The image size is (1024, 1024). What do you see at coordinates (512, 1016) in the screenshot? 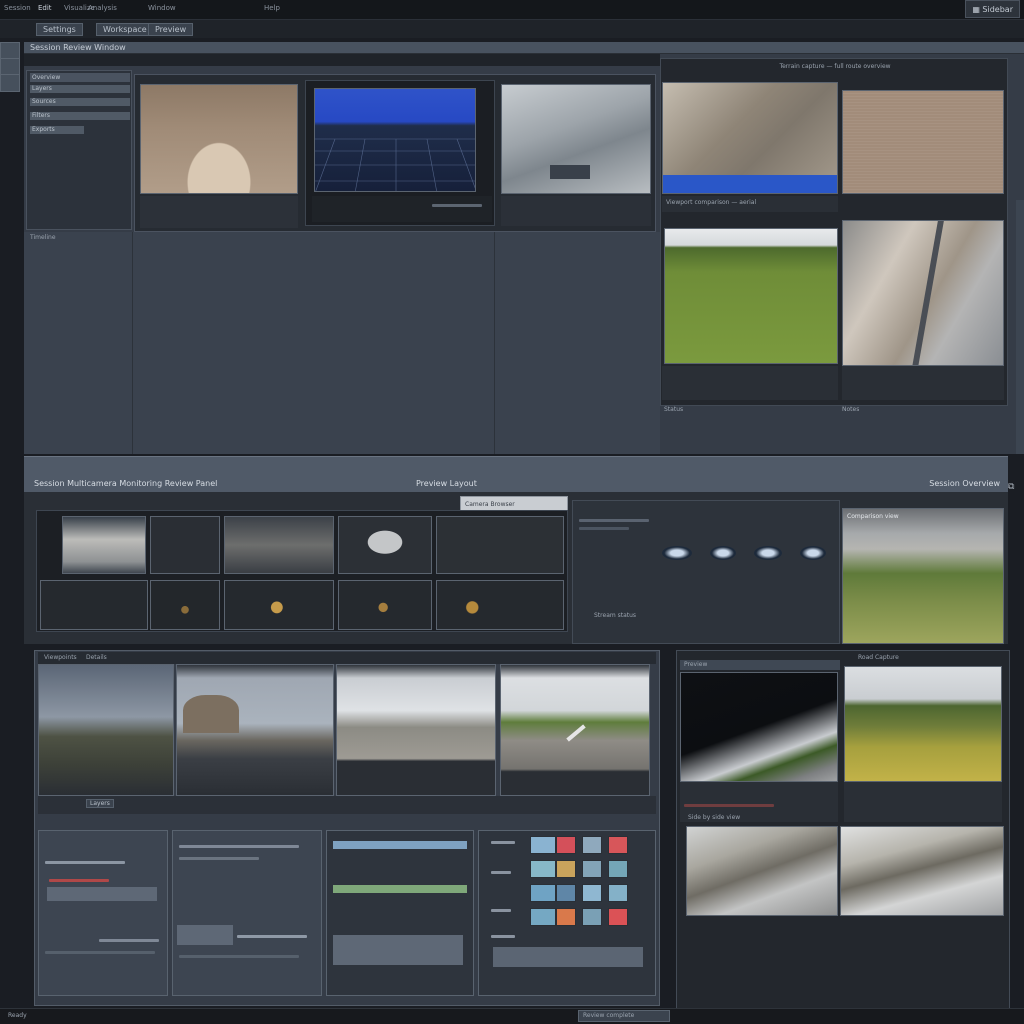
I see `status-bar: Ready Review complete` at bounding box center [512, 1016].